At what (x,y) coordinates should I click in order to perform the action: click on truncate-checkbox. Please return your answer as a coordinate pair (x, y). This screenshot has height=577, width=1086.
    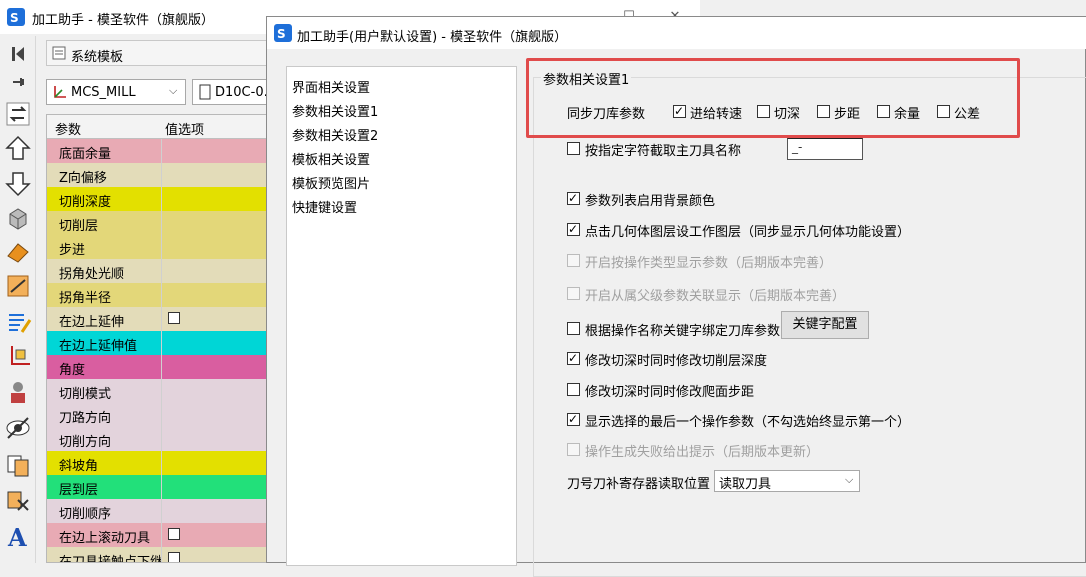
    Looking at the image, I should click on (573, 148).